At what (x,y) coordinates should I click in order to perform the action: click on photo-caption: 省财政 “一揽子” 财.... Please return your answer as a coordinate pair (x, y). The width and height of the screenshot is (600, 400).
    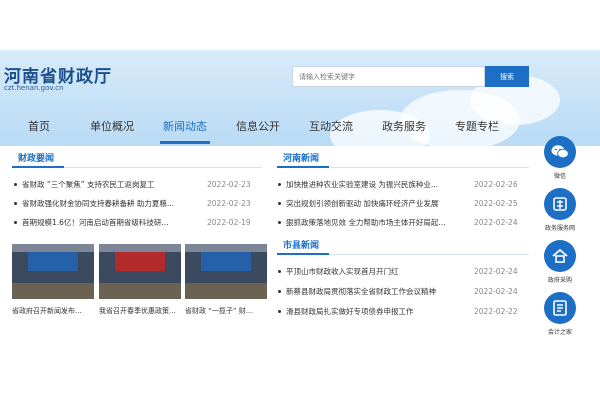
    Looking at the image, I should click on (227, 311).